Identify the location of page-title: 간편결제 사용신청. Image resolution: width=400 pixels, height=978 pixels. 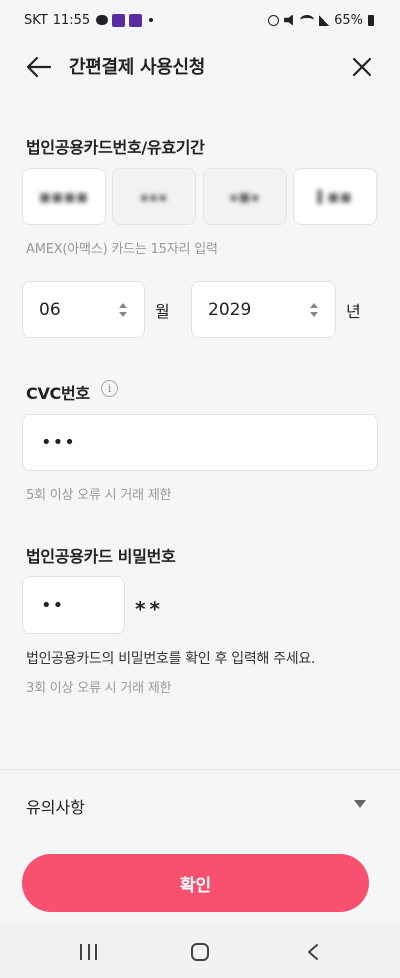
(137, 67).